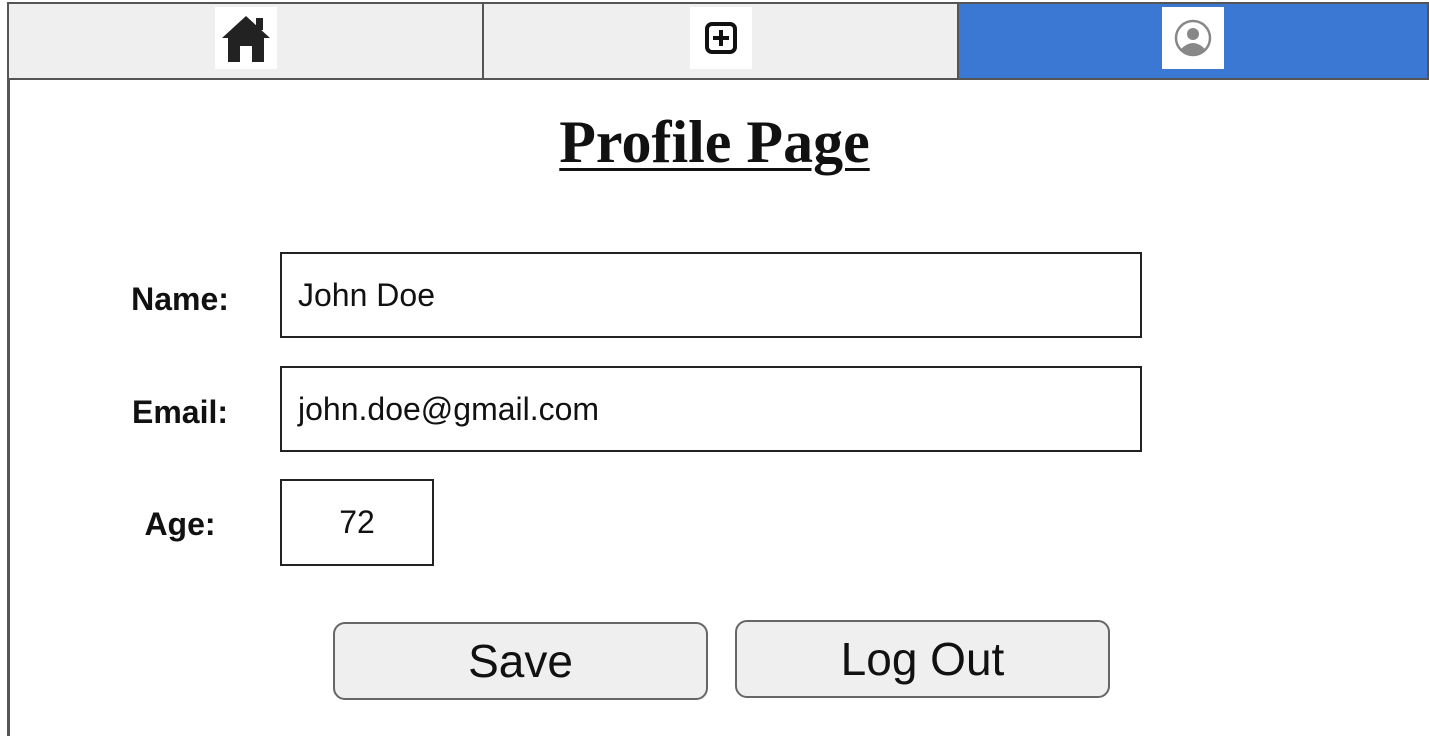  I want to click on logout-button: Log Out, so click(922, 659).